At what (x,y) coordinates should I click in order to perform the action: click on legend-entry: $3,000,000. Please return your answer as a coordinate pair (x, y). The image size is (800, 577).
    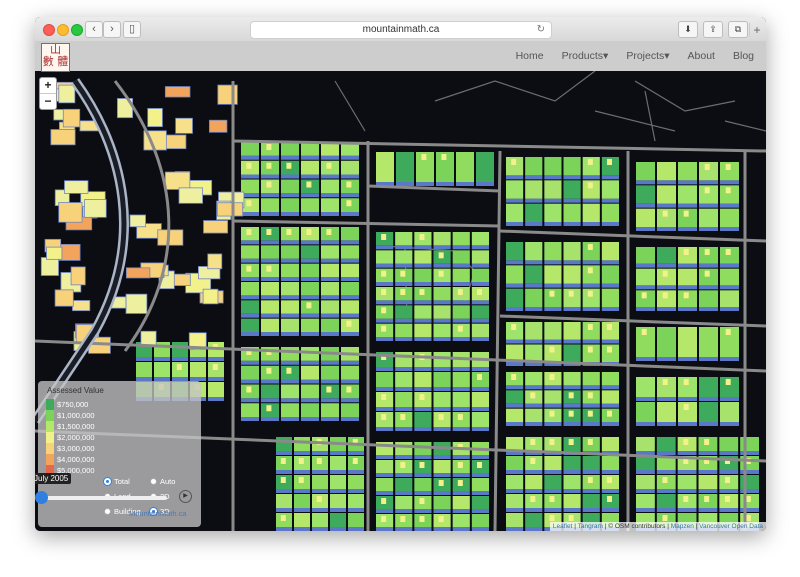
    Looking at the image, I should click on (70, 448).